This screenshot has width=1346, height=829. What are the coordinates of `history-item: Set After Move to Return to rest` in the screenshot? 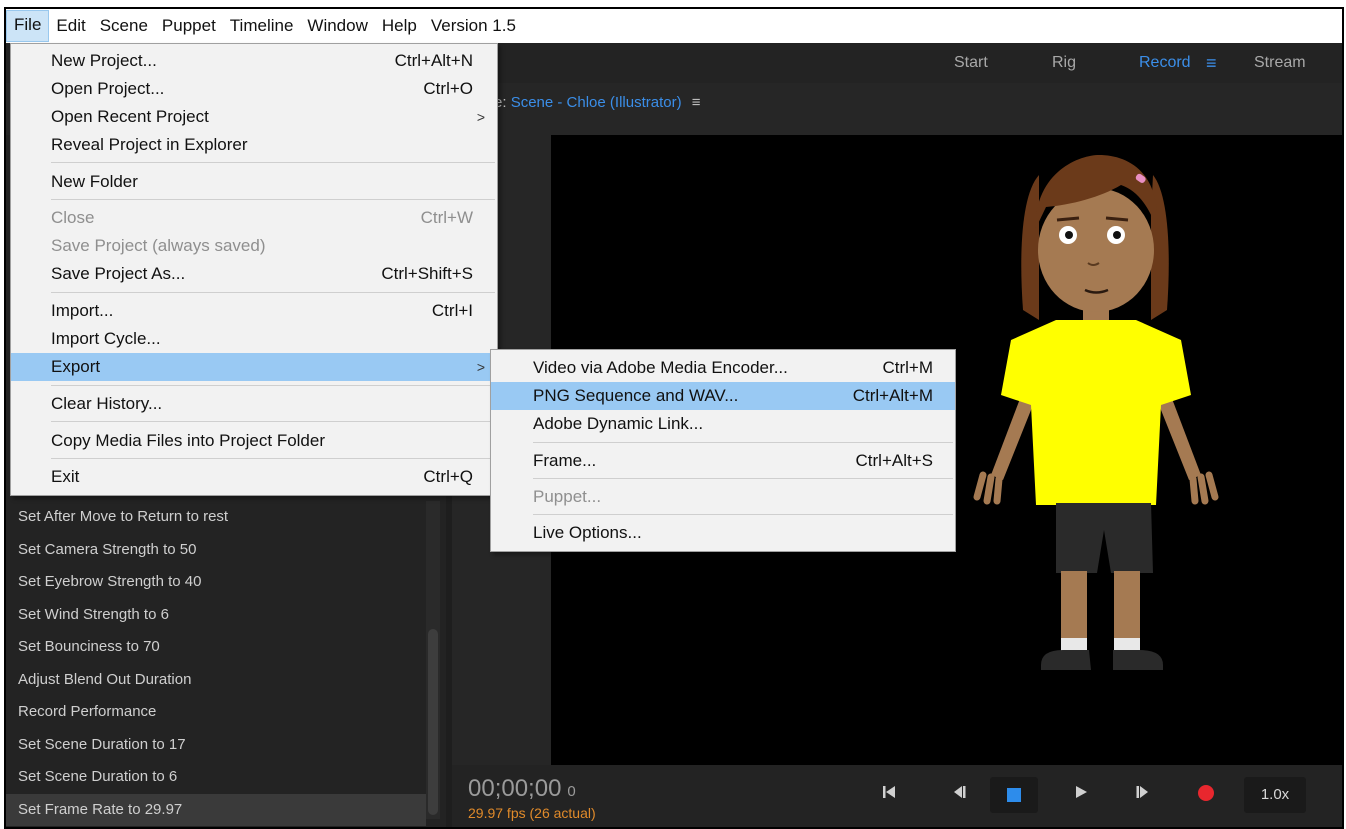 It's located at (216, 517).